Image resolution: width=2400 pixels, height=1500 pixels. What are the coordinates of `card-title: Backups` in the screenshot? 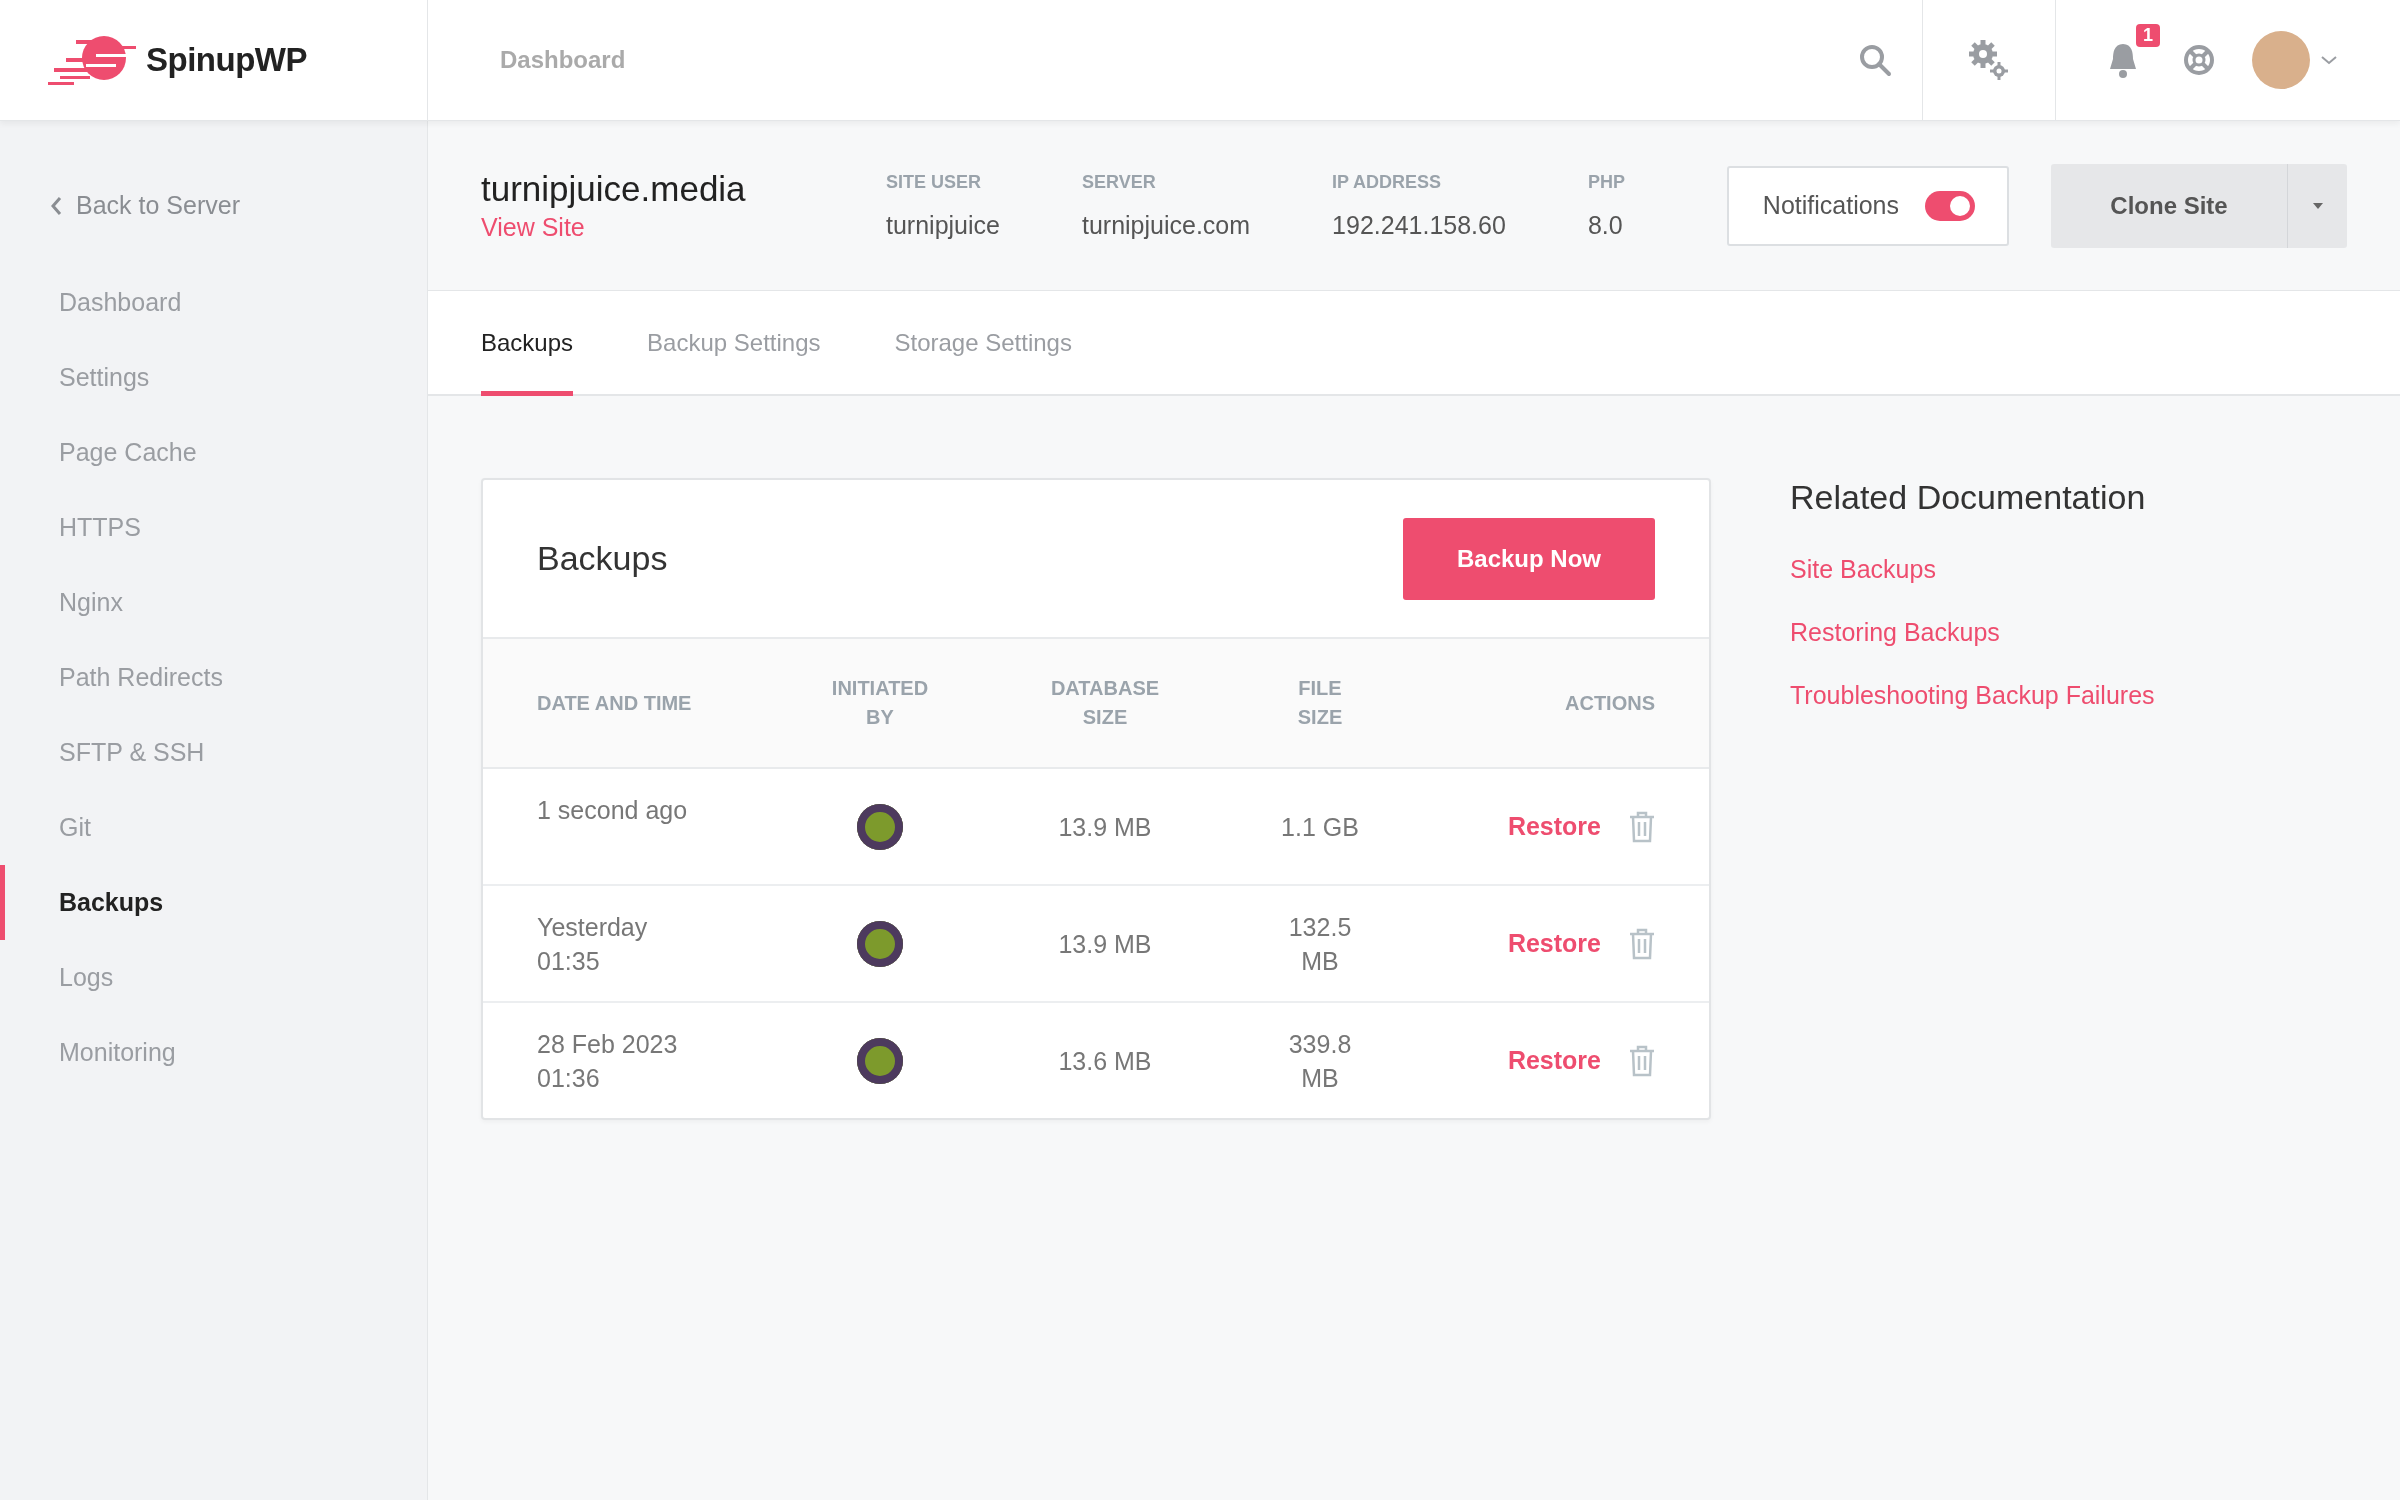 It's located at (602, 558).